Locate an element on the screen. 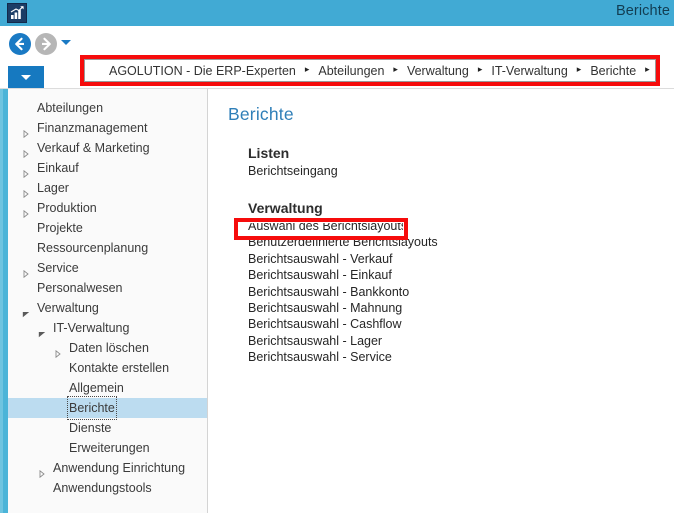  sidebar-item-verkauf-marketing: Verkauf & Marketing is located at coordinates (107, 148).